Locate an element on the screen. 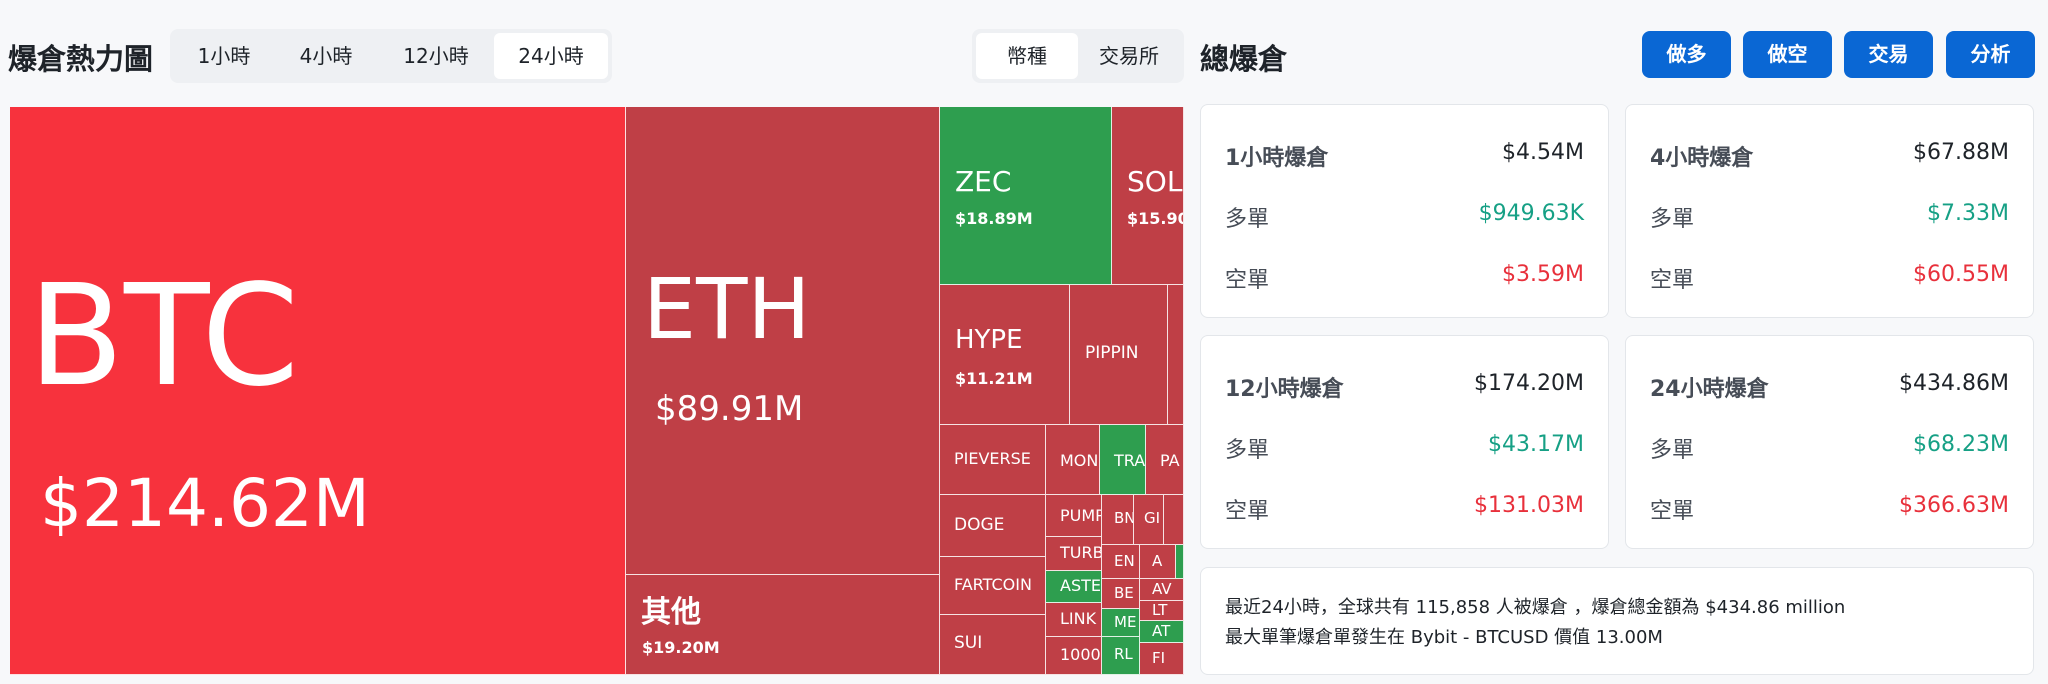 The height and width of the screenshot is (684, 2048). tile-rl: RL is located at coordinates (1121, 656).